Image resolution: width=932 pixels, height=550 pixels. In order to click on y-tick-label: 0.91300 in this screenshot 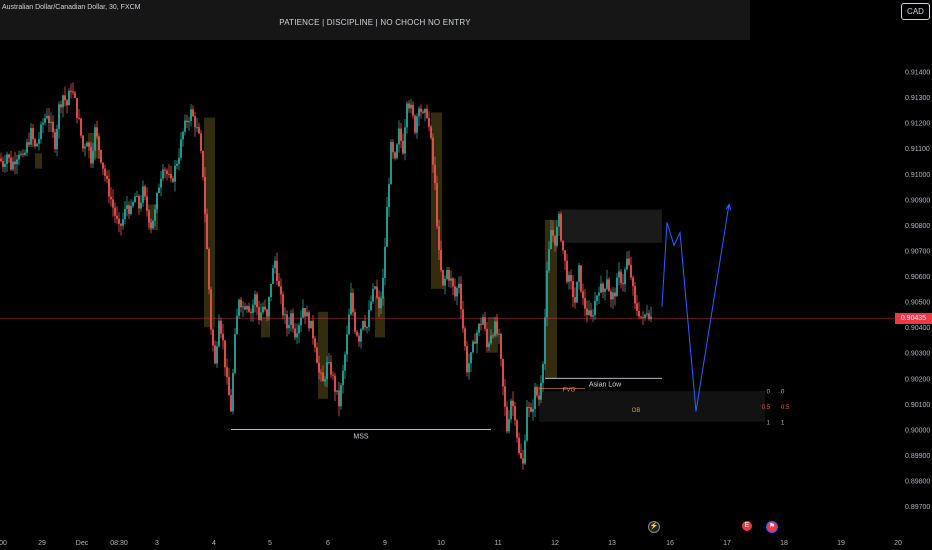, I will do `click(917, 98)`.